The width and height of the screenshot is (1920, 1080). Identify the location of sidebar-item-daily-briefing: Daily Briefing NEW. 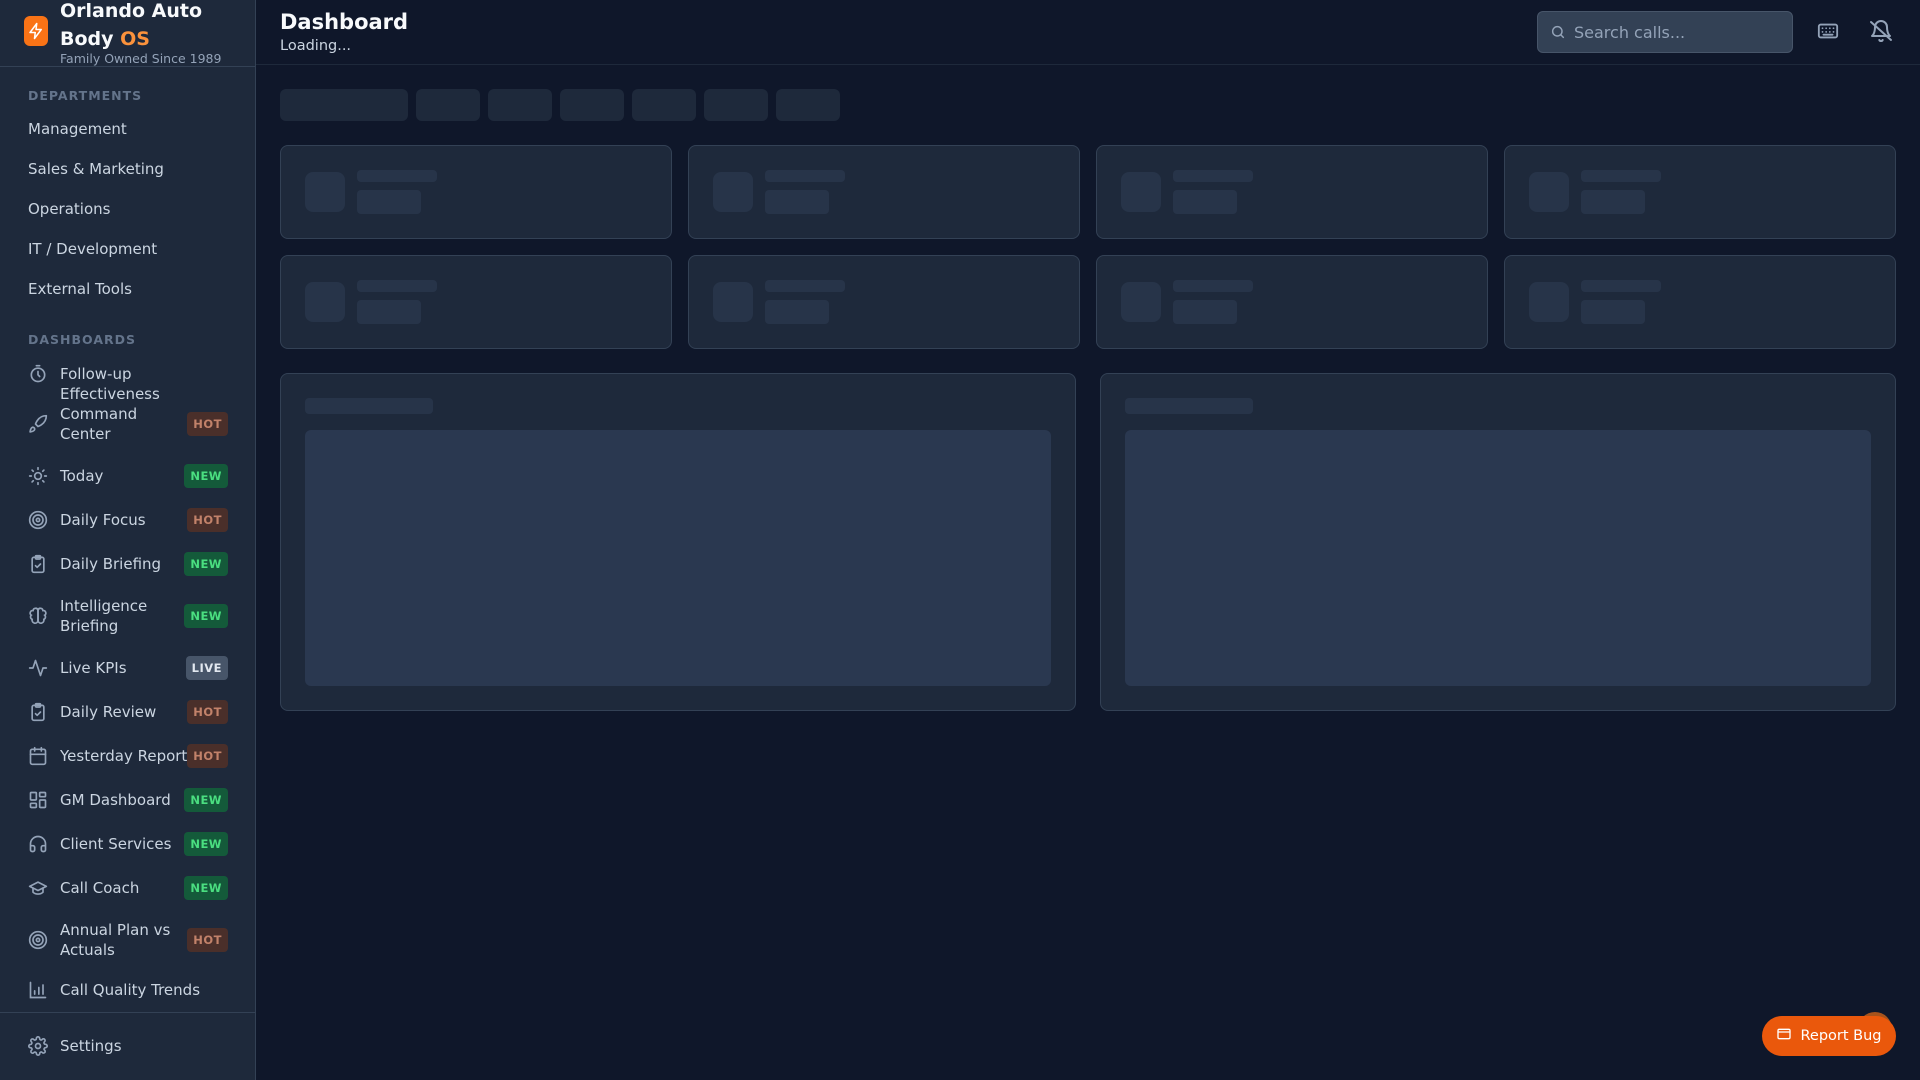
(128, 564).